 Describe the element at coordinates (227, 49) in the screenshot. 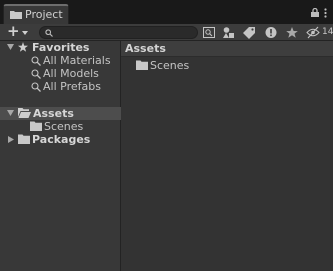

I see `breadcrumb: Assets` at that location.